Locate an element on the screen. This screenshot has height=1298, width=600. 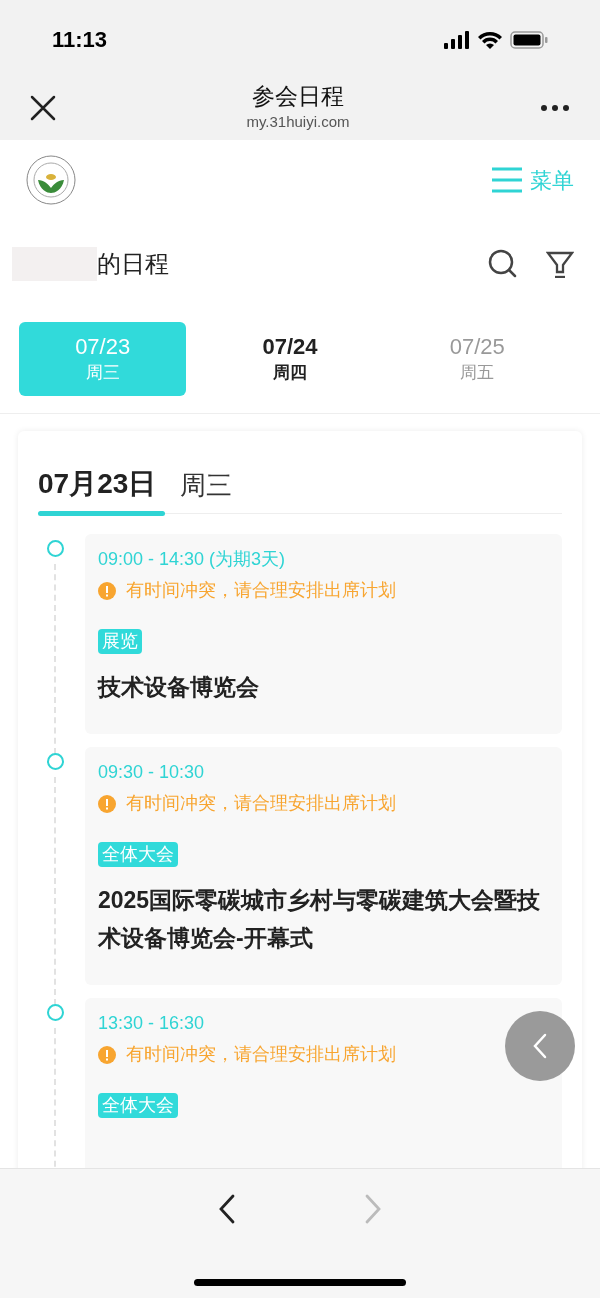
date-tab: 07/24 周四 is located at coordinates (290, 359).